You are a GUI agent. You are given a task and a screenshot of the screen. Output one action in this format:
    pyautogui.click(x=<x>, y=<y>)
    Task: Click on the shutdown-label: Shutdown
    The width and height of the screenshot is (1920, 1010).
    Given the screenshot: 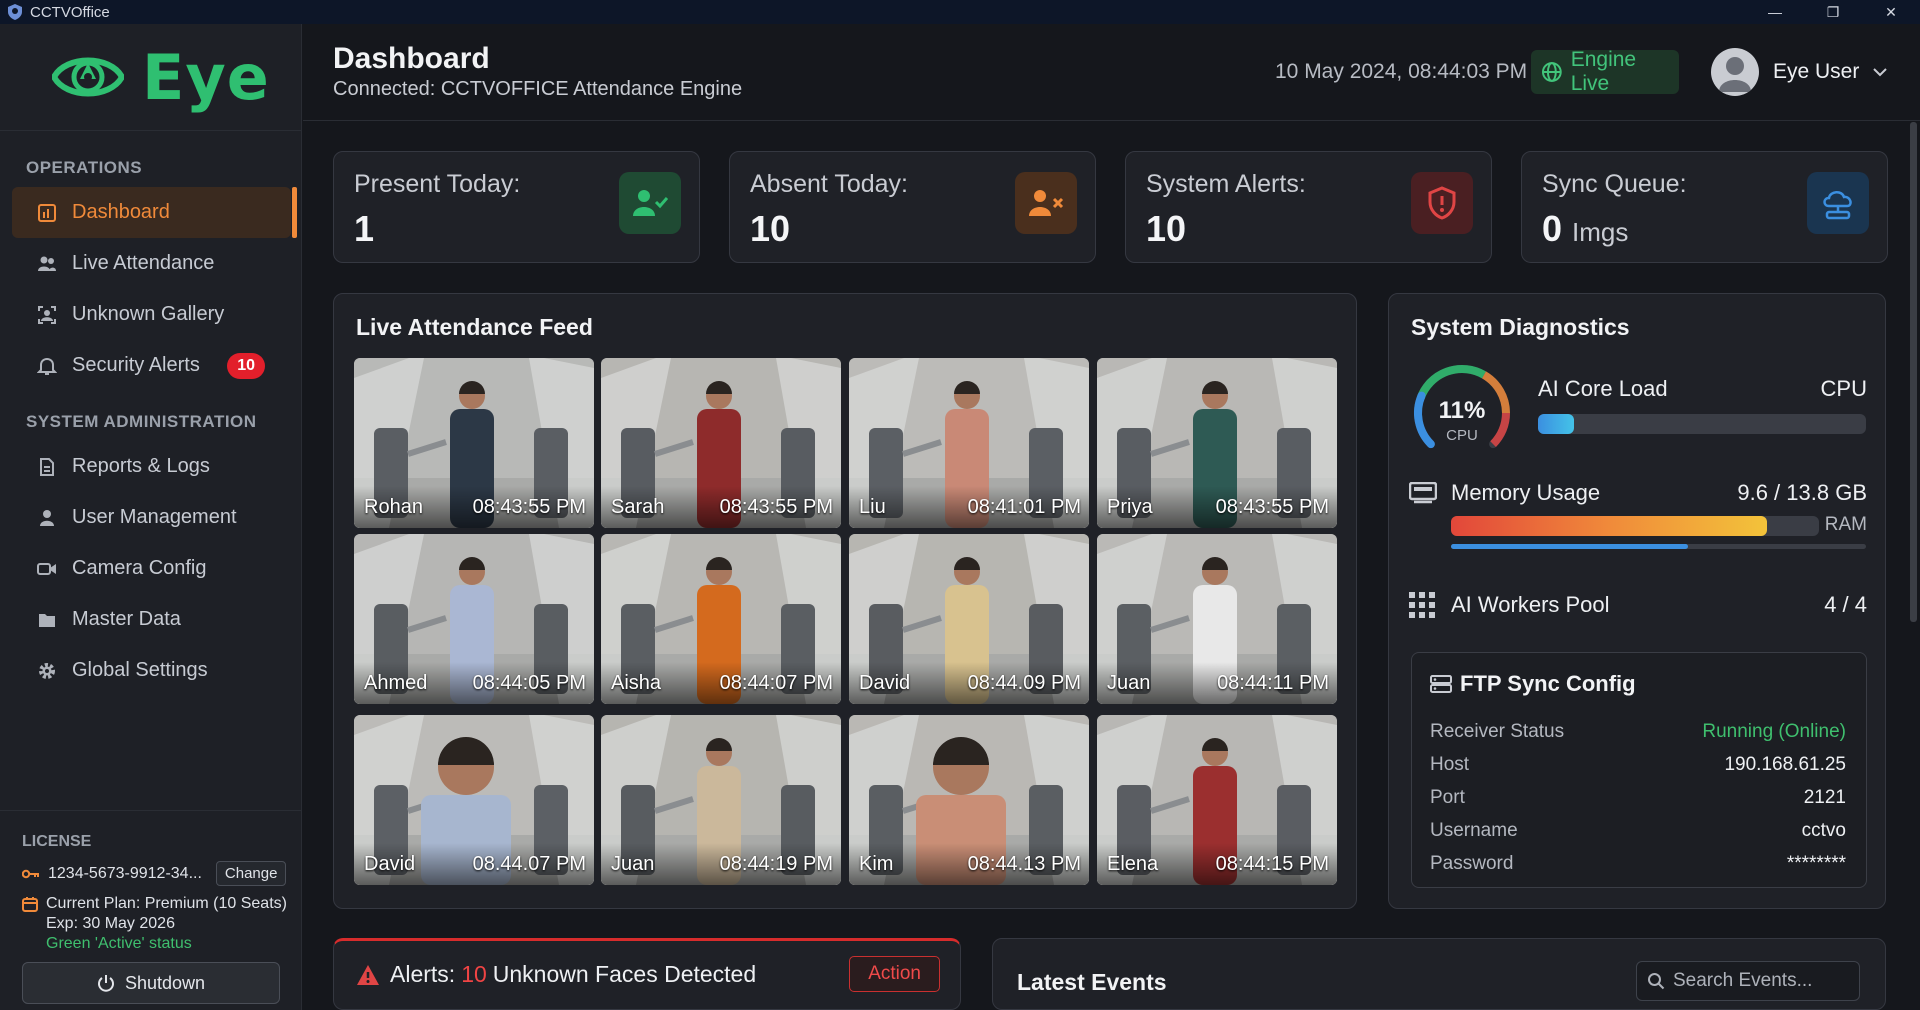 What is the action you would take?
    pyautogui.click(x=165, y=982)
    